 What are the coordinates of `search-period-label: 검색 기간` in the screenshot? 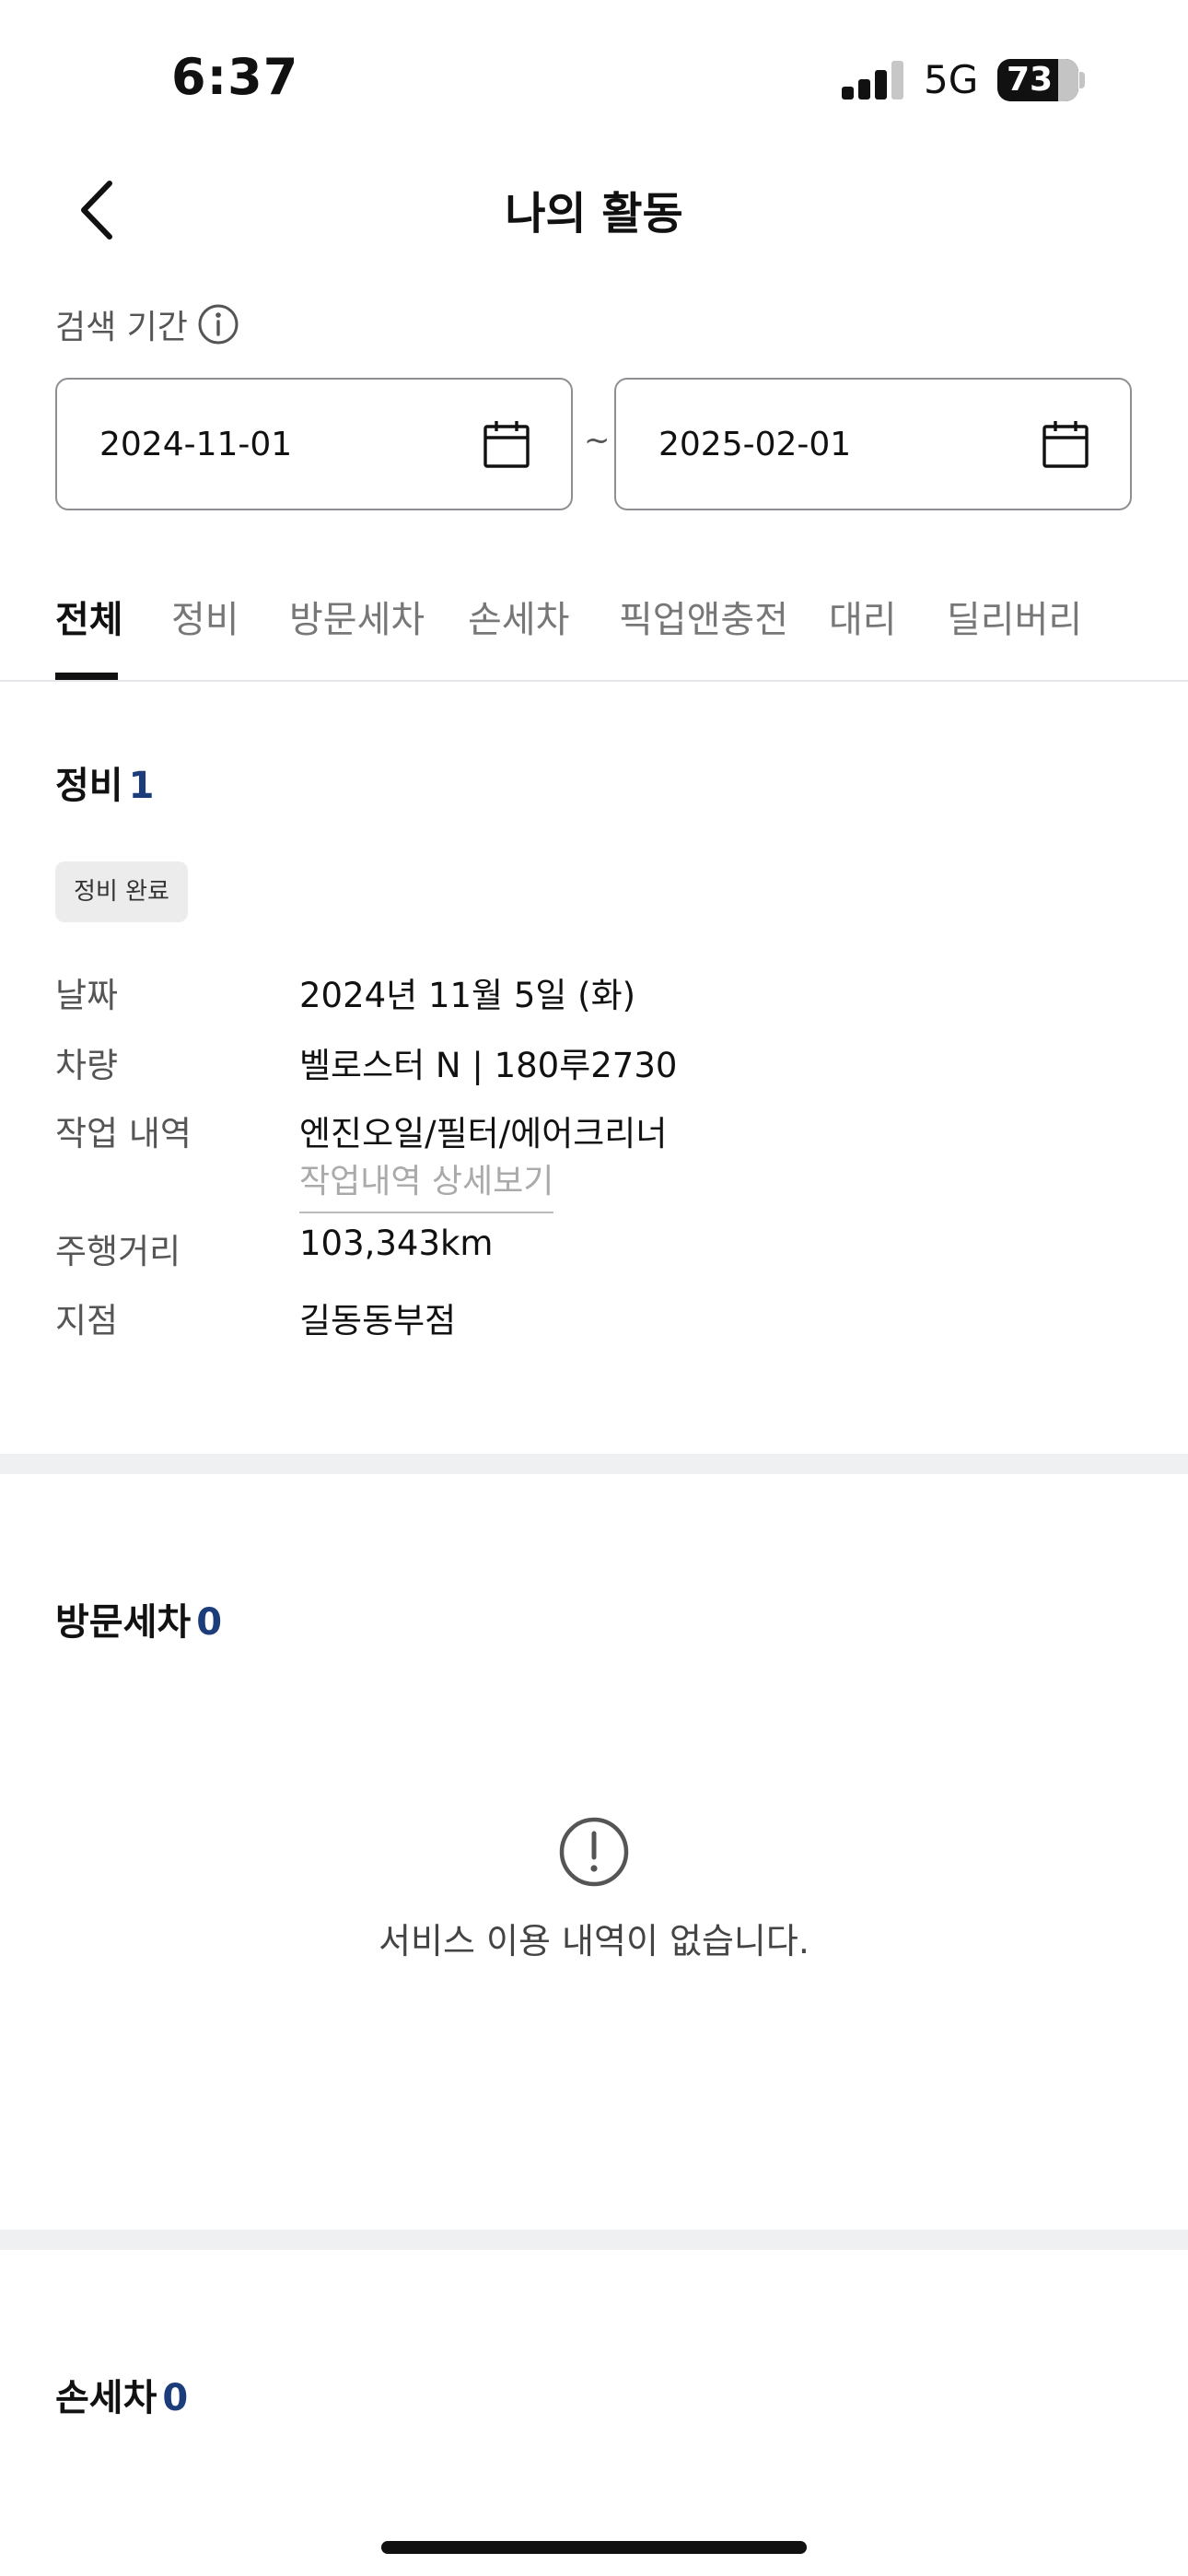 It's located at (147, 324).